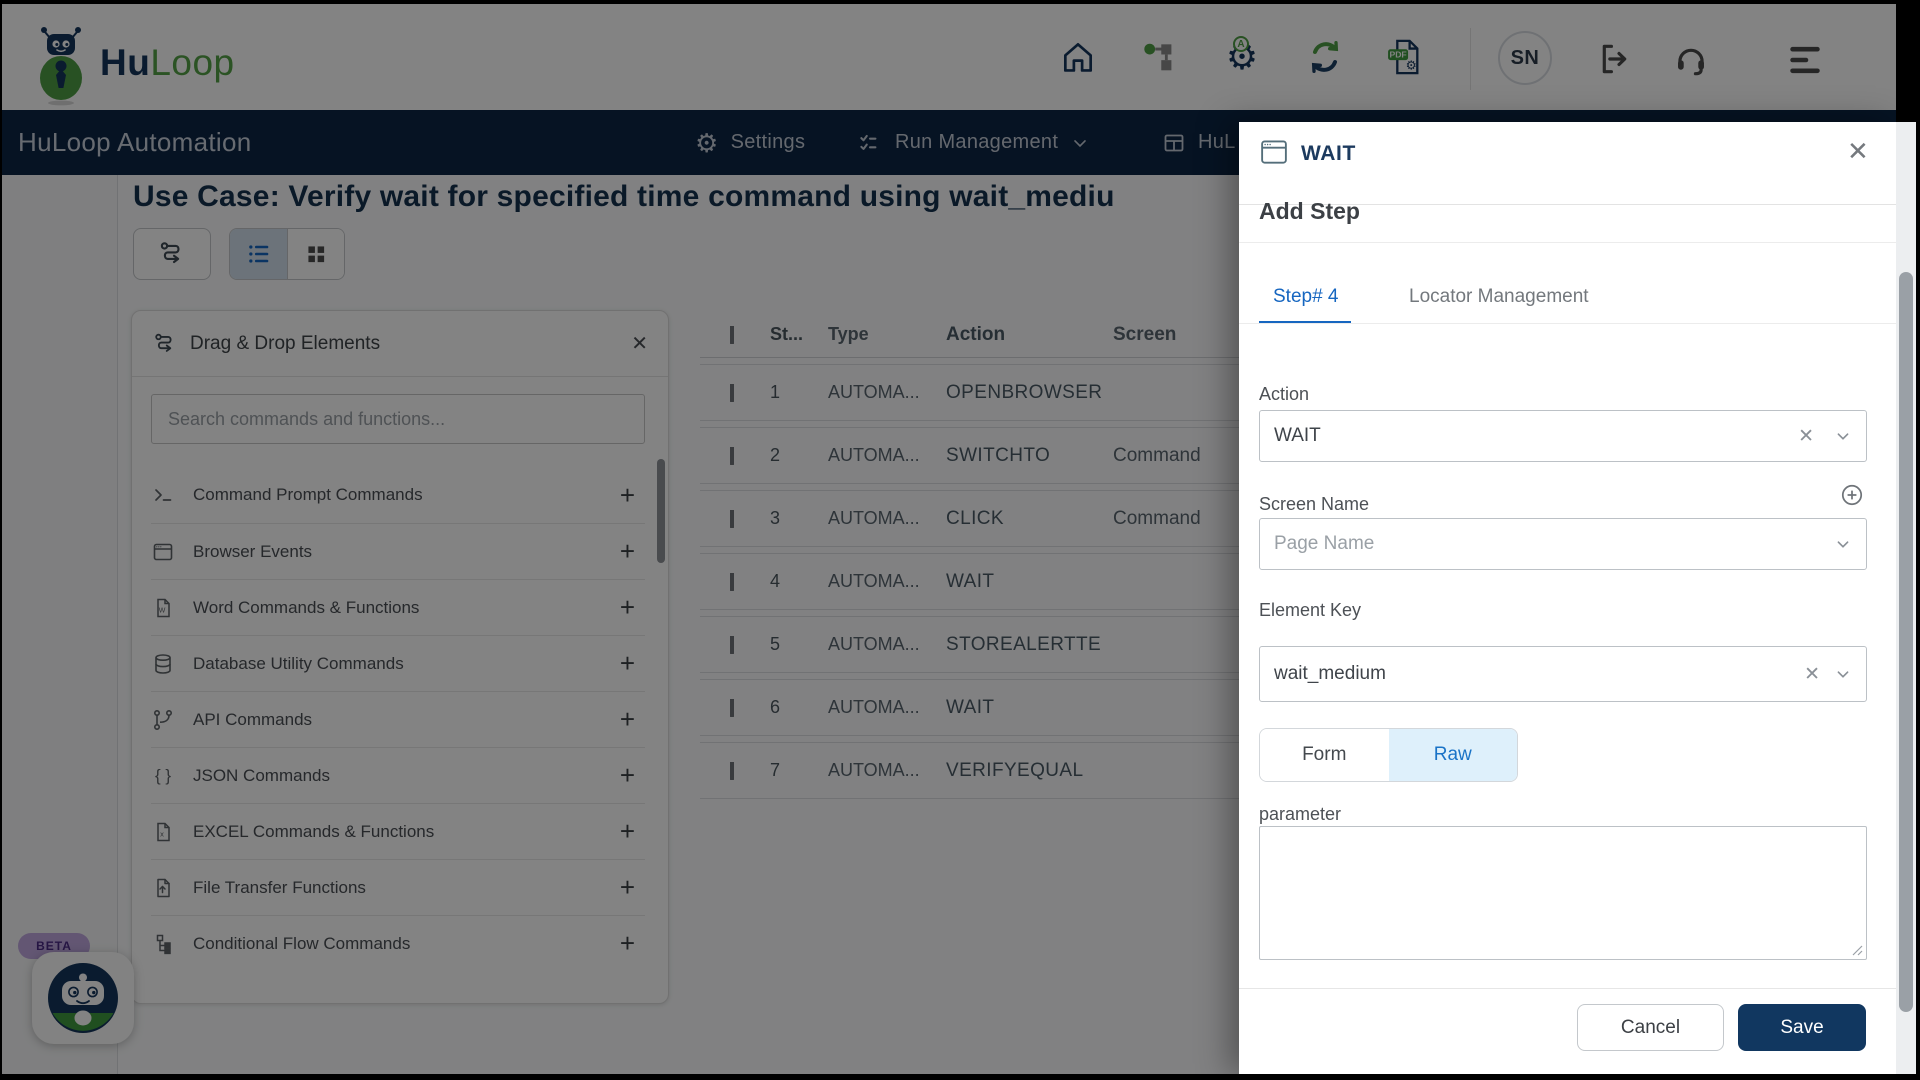 The image size is (1920, 1080). Describe the element at coordinates (1, 540) in the screenshot. I see `window-border-left` at that location.